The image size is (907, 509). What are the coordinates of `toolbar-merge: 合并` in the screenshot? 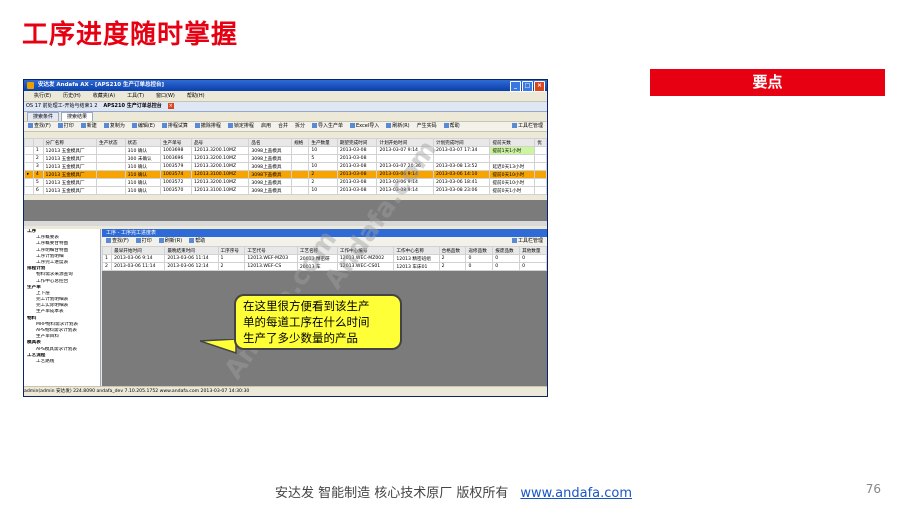 It's located at (283, 126).